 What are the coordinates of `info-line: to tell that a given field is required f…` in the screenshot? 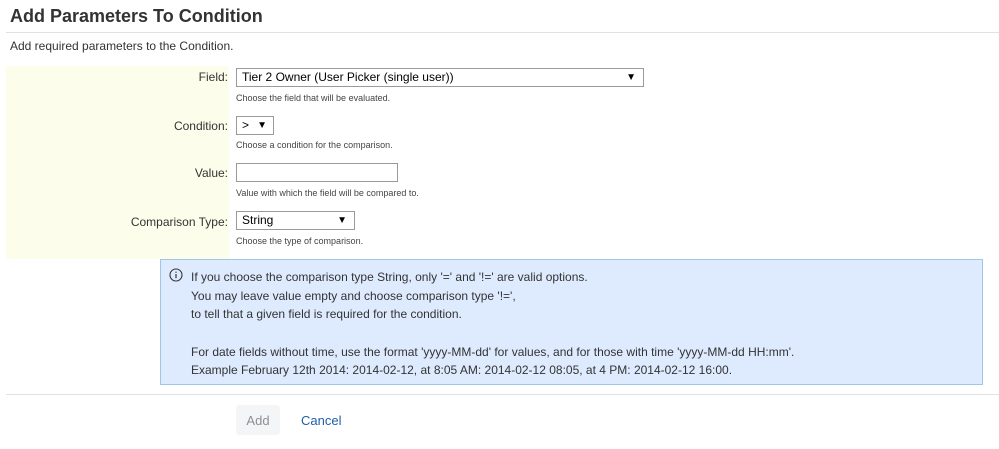 It's located at (326, 314).